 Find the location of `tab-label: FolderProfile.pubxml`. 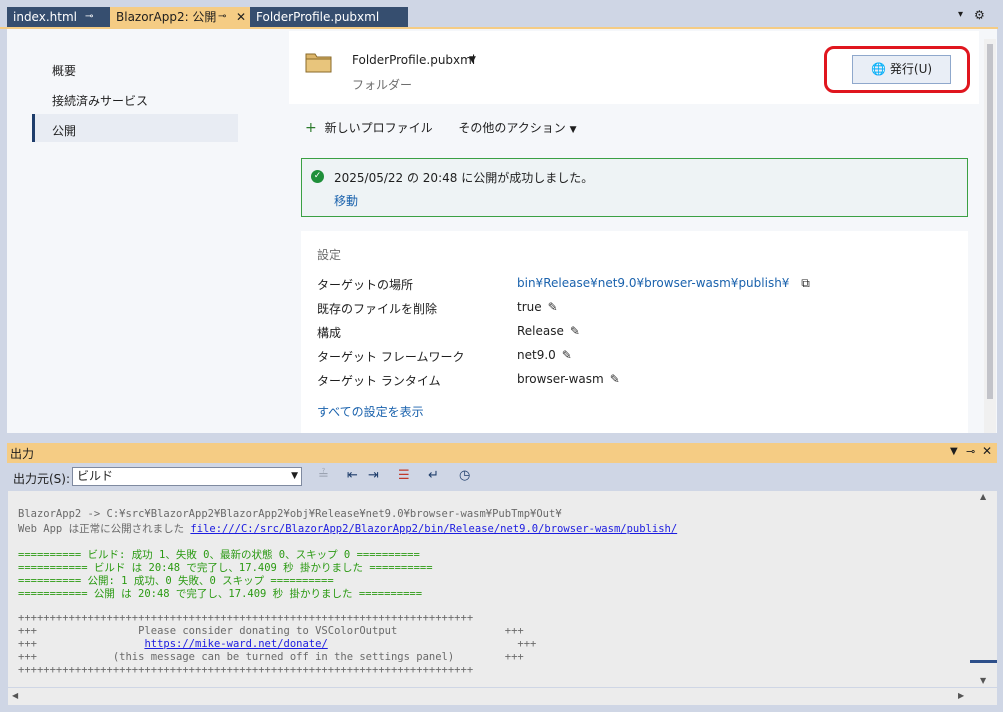

tab-label: FolderProfile.pubxml is located at coordinates (318, 17).